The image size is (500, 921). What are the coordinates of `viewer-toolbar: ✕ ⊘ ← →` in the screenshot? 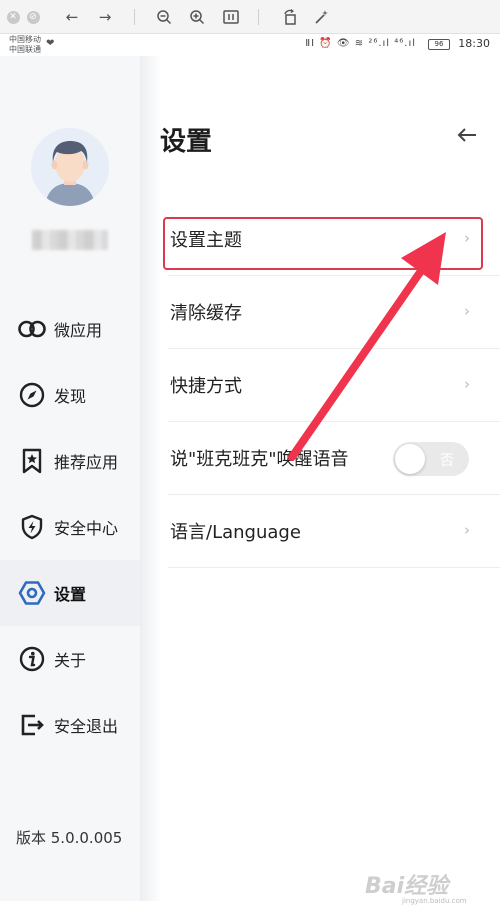 It's located at (250, 17).